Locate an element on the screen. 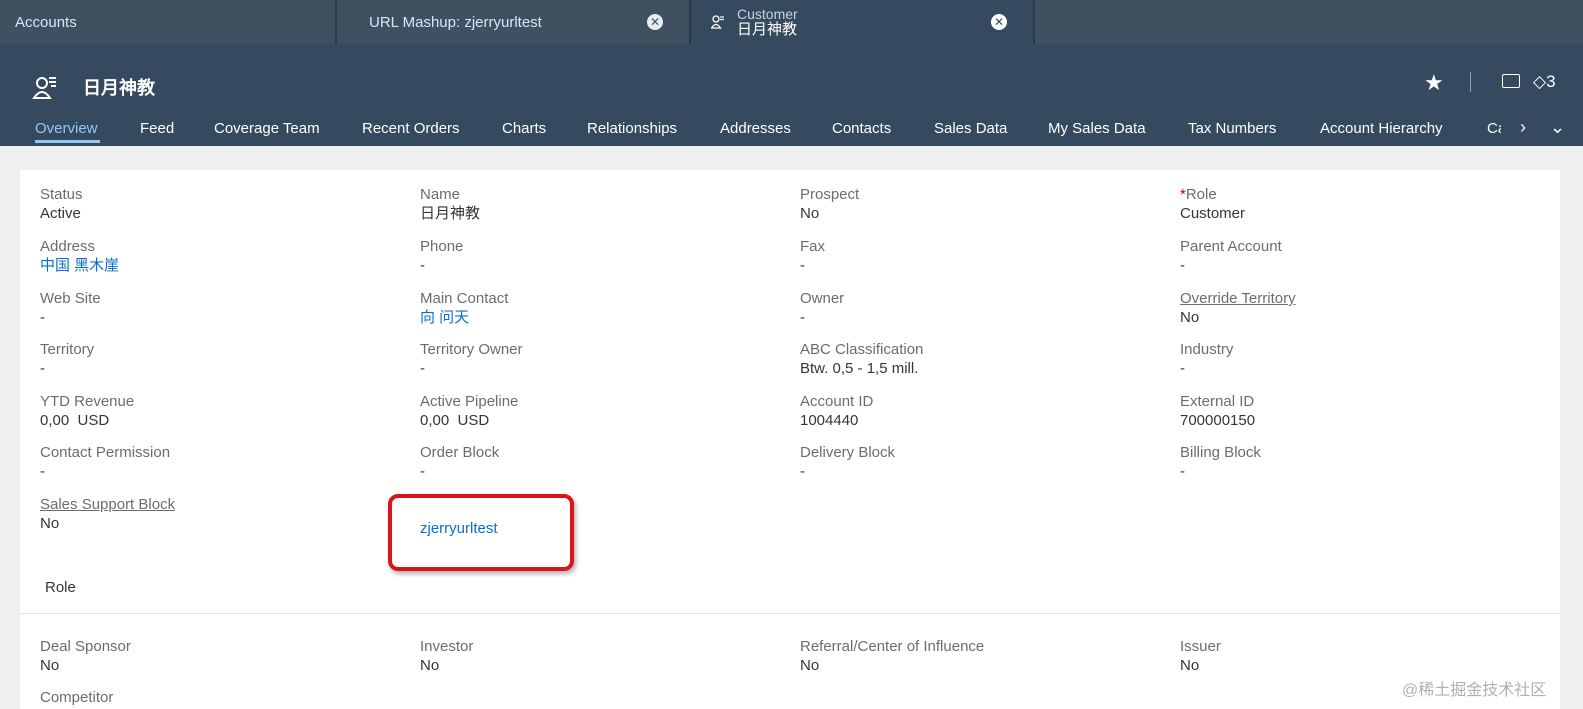 The image size is (1583, 709). tab-recent-orders: Recent Orders is located at coordinates (411, 128).